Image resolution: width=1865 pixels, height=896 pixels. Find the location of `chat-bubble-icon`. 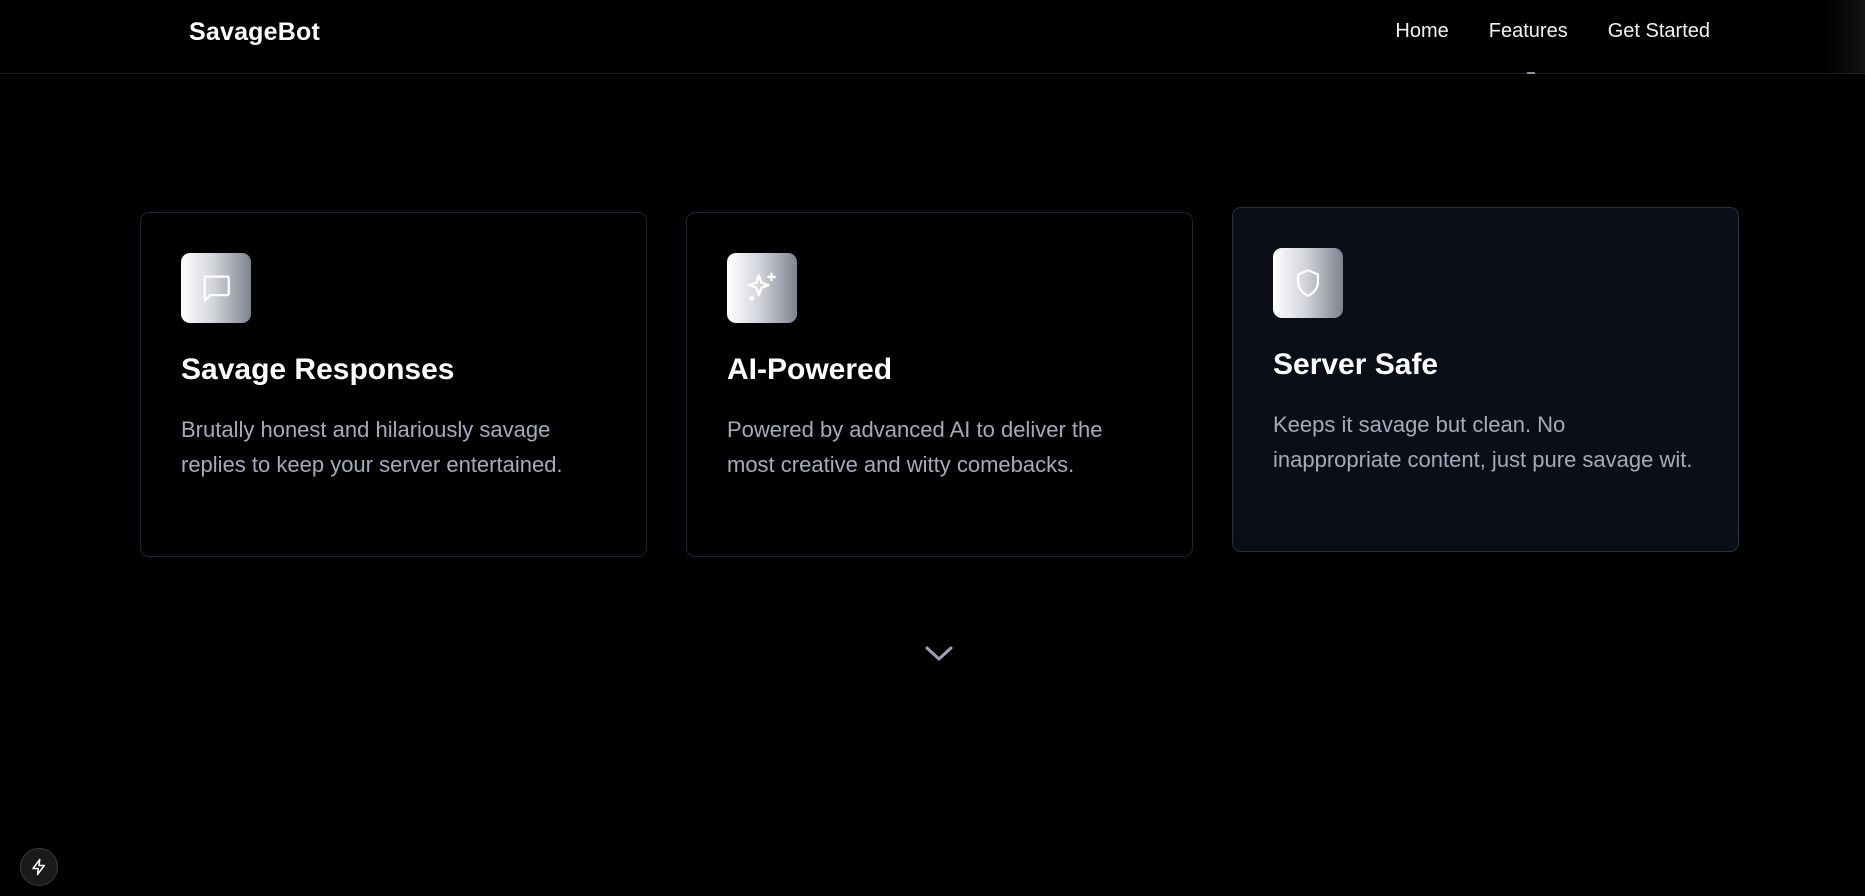

chat-bubble-icon is located at coordinates (216, 288).